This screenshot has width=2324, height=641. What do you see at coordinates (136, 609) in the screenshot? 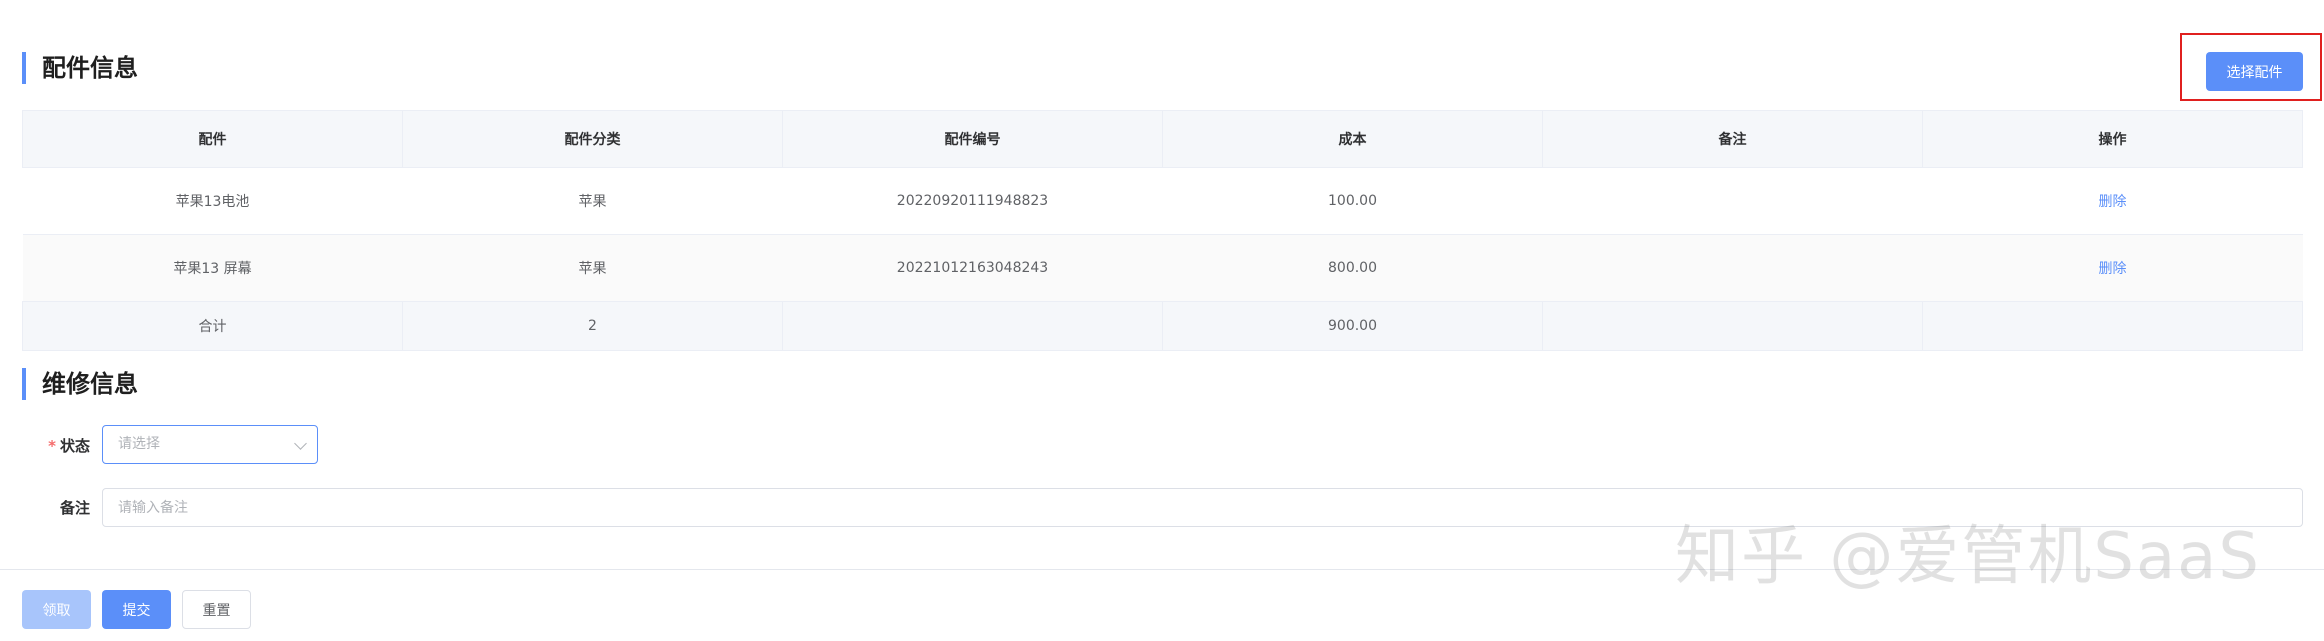
I see `submit-button: 提交` at bounding box center [136, 609].